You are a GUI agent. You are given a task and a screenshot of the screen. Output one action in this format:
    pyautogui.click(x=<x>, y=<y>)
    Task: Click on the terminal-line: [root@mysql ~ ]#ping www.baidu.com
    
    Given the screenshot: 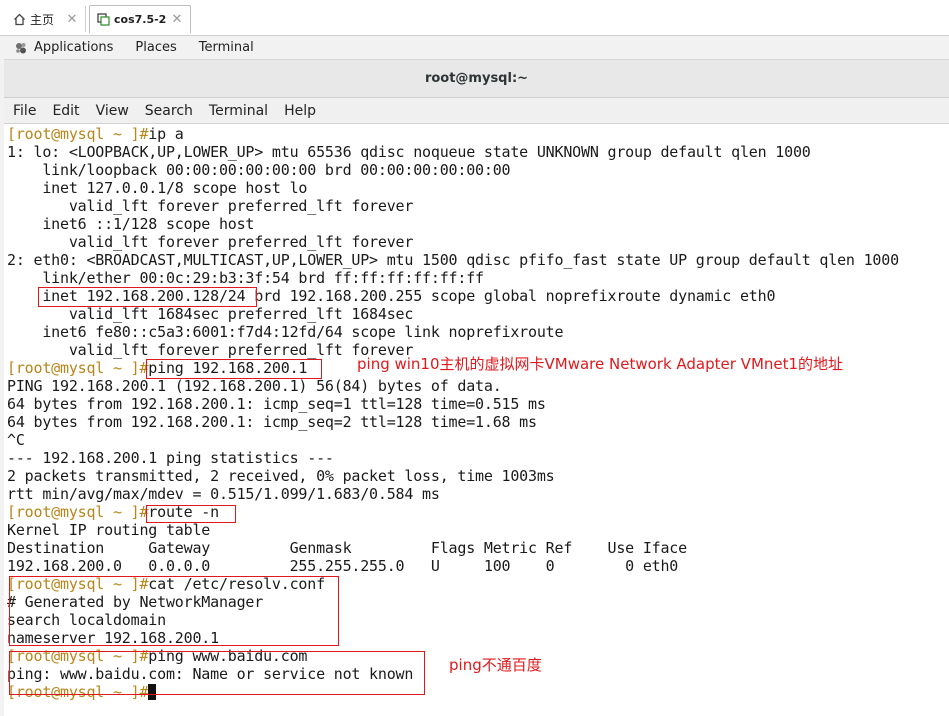 What is the action you would take?
    pyautogui.click(x=157, y=656)
    